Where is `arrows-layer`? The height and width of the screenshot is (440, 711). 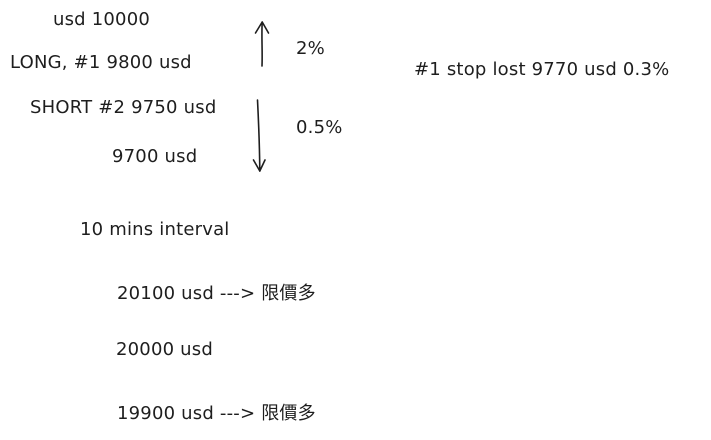
arrows-layer is located at coordinates (261, 96).